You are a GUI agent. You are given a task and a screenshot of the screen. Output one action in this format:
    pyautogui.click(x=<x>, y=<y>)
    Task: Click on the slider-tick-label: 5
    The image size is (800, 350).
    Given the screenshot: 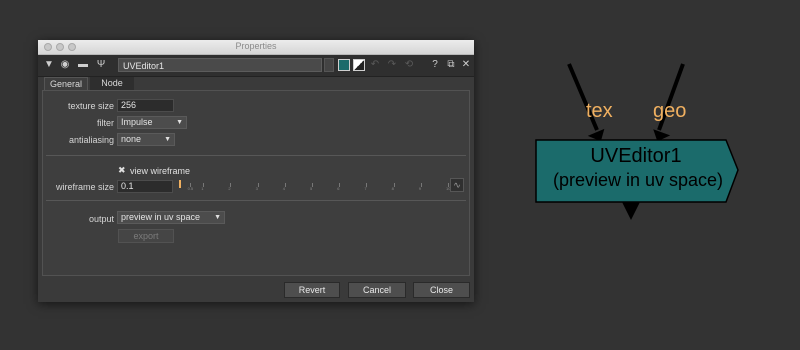 What is the action you would take?
    pyautogui.click(x=311, y=188)
    